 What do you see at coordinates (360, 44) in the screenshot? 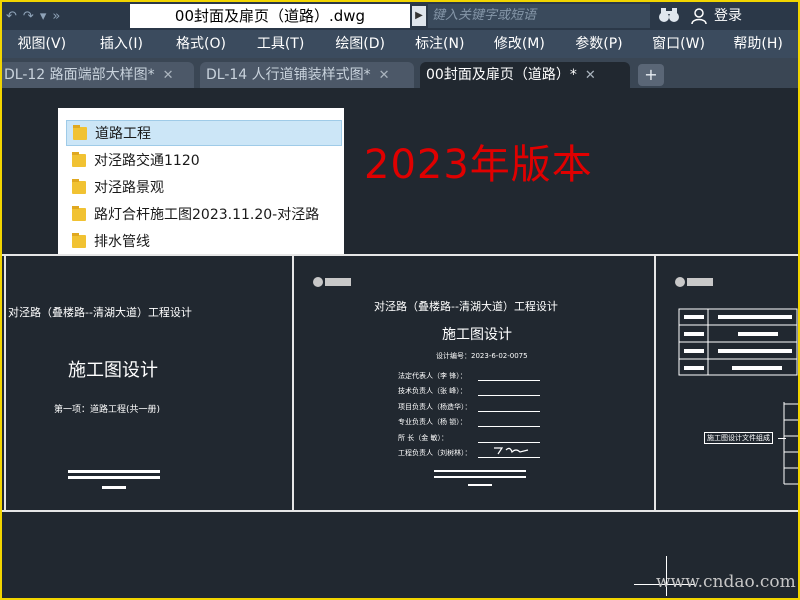
I see `menu-draw: 绘图(D)` at bounding box center [360, 44].